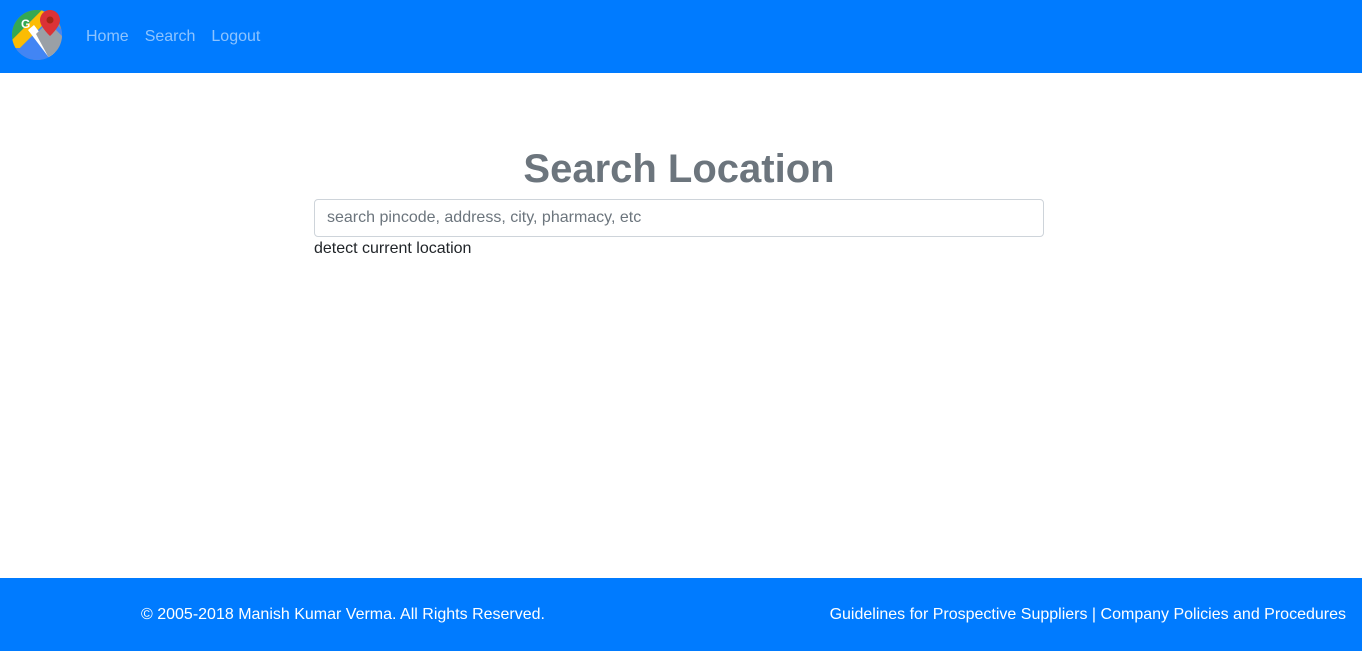 The width and height of the screenshot is (1362, 651). I want to click on guidelines-link: Guidelines for Prospective Suppliers, so click(959, 614).